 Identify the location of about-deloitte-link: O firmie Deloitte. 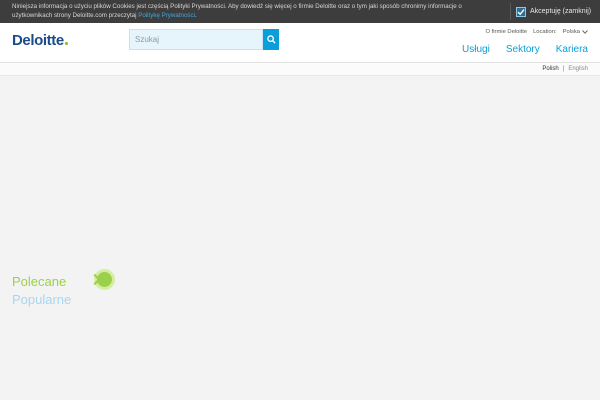
(507, 32).